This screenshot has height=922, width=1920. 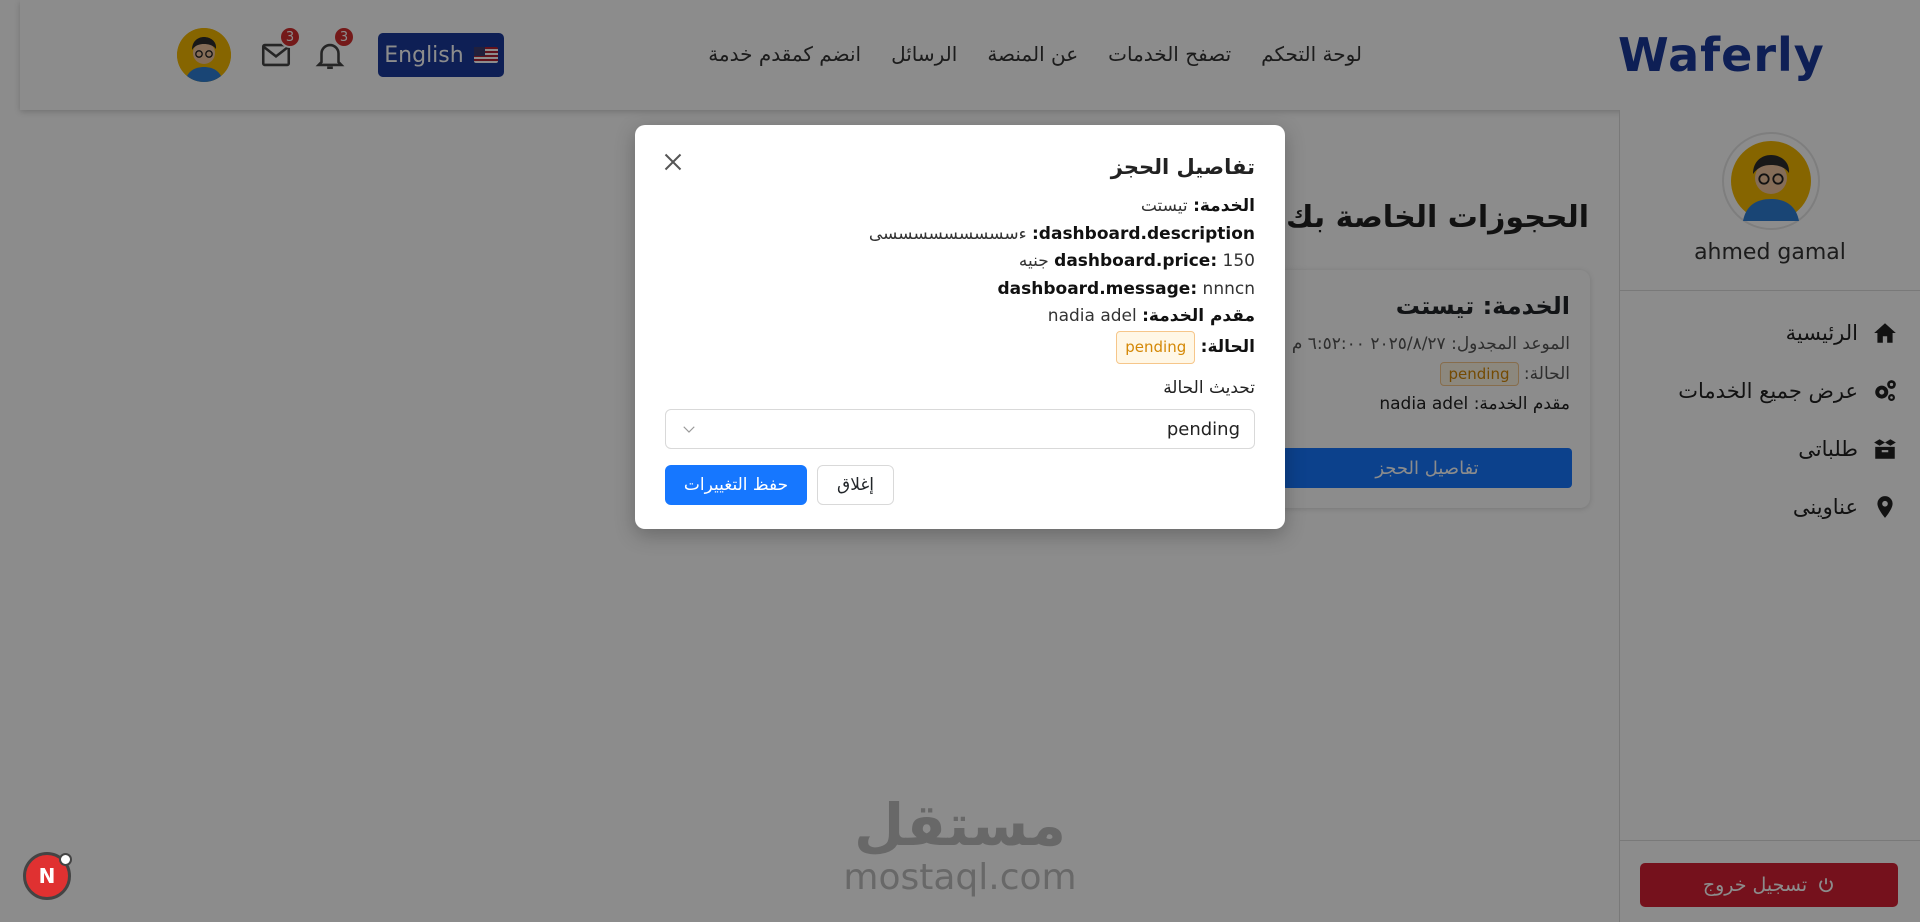 What do you see at coordinates (1097, 288) in the screenshot?
I see `detail-label: dashboard.message:` at bounding box center [1097, 288].